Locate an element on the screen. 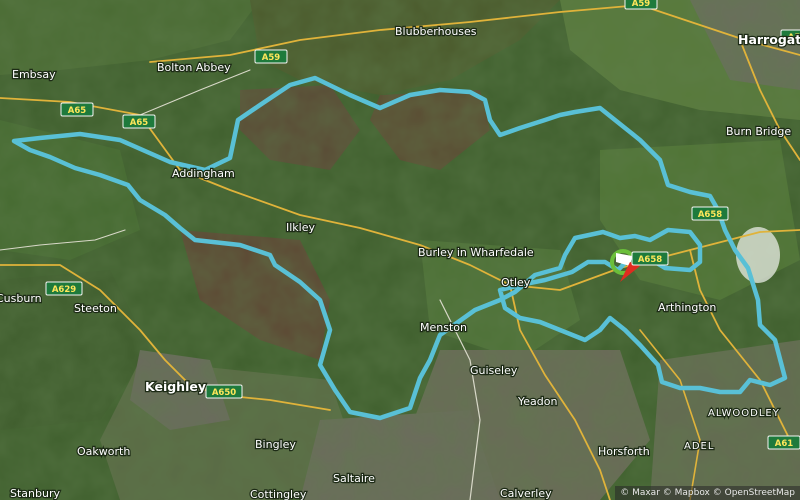 Image resolution: width=800 pixels, height=500 pixels. map-attribution: © Maxar © Mapbox © OpenStreetMap is located at coordinates (707, 493).